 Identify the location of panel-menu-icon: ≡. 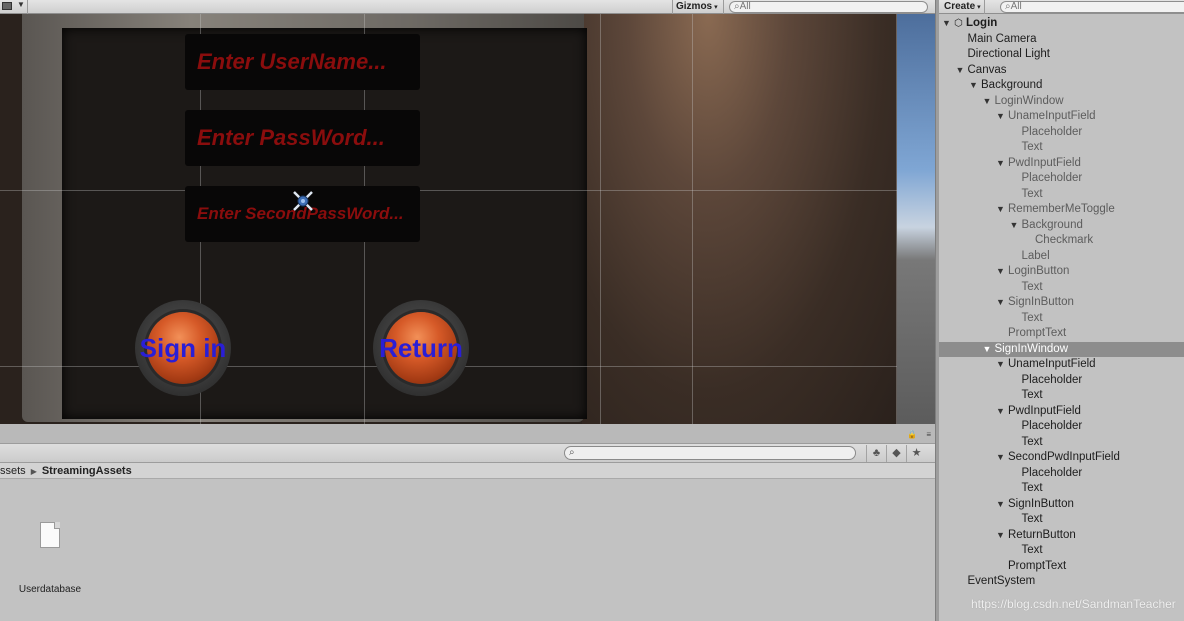
(928, 434).